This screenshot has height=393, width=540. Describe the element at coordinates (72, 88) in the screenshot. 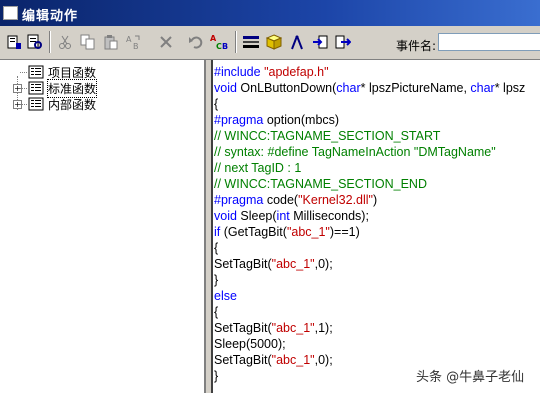

I see `tree-item-label: 标准函数` at that location.